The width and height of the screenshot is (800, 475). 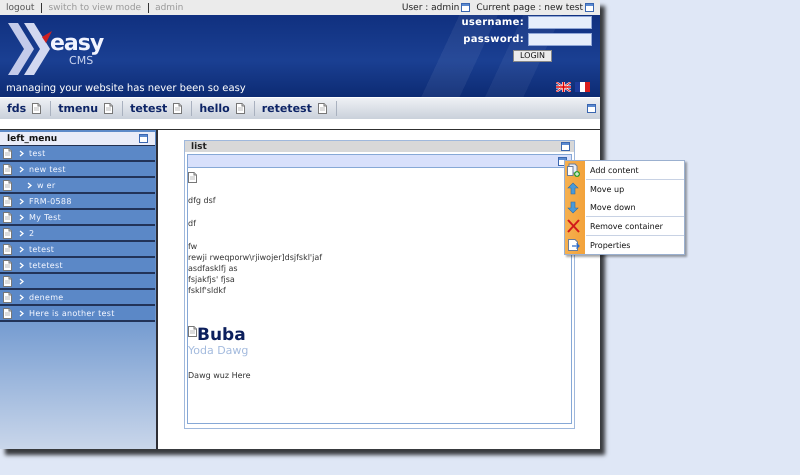 What do you see at coordinates (202, 200) in the screenshot?
I see `text-line: dfg dsf` at bounding box center [202, 200].